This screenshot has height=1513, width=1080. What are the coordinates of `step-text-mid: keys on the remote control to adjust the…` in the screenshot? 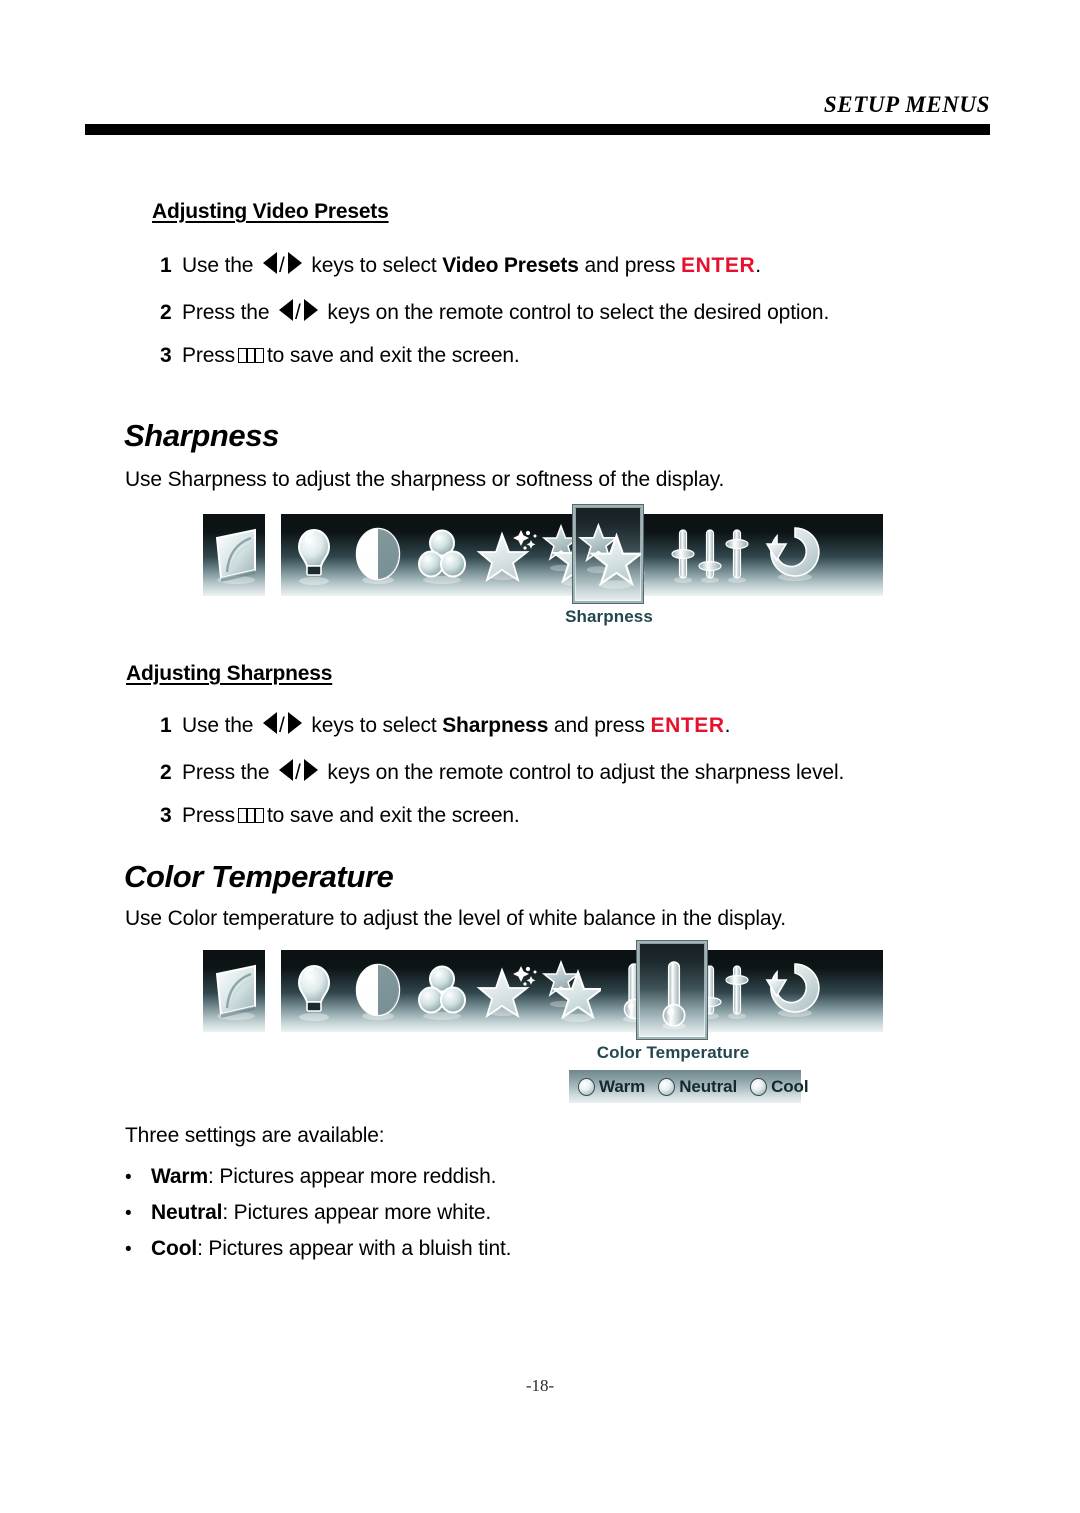 It's located at (583, 772).